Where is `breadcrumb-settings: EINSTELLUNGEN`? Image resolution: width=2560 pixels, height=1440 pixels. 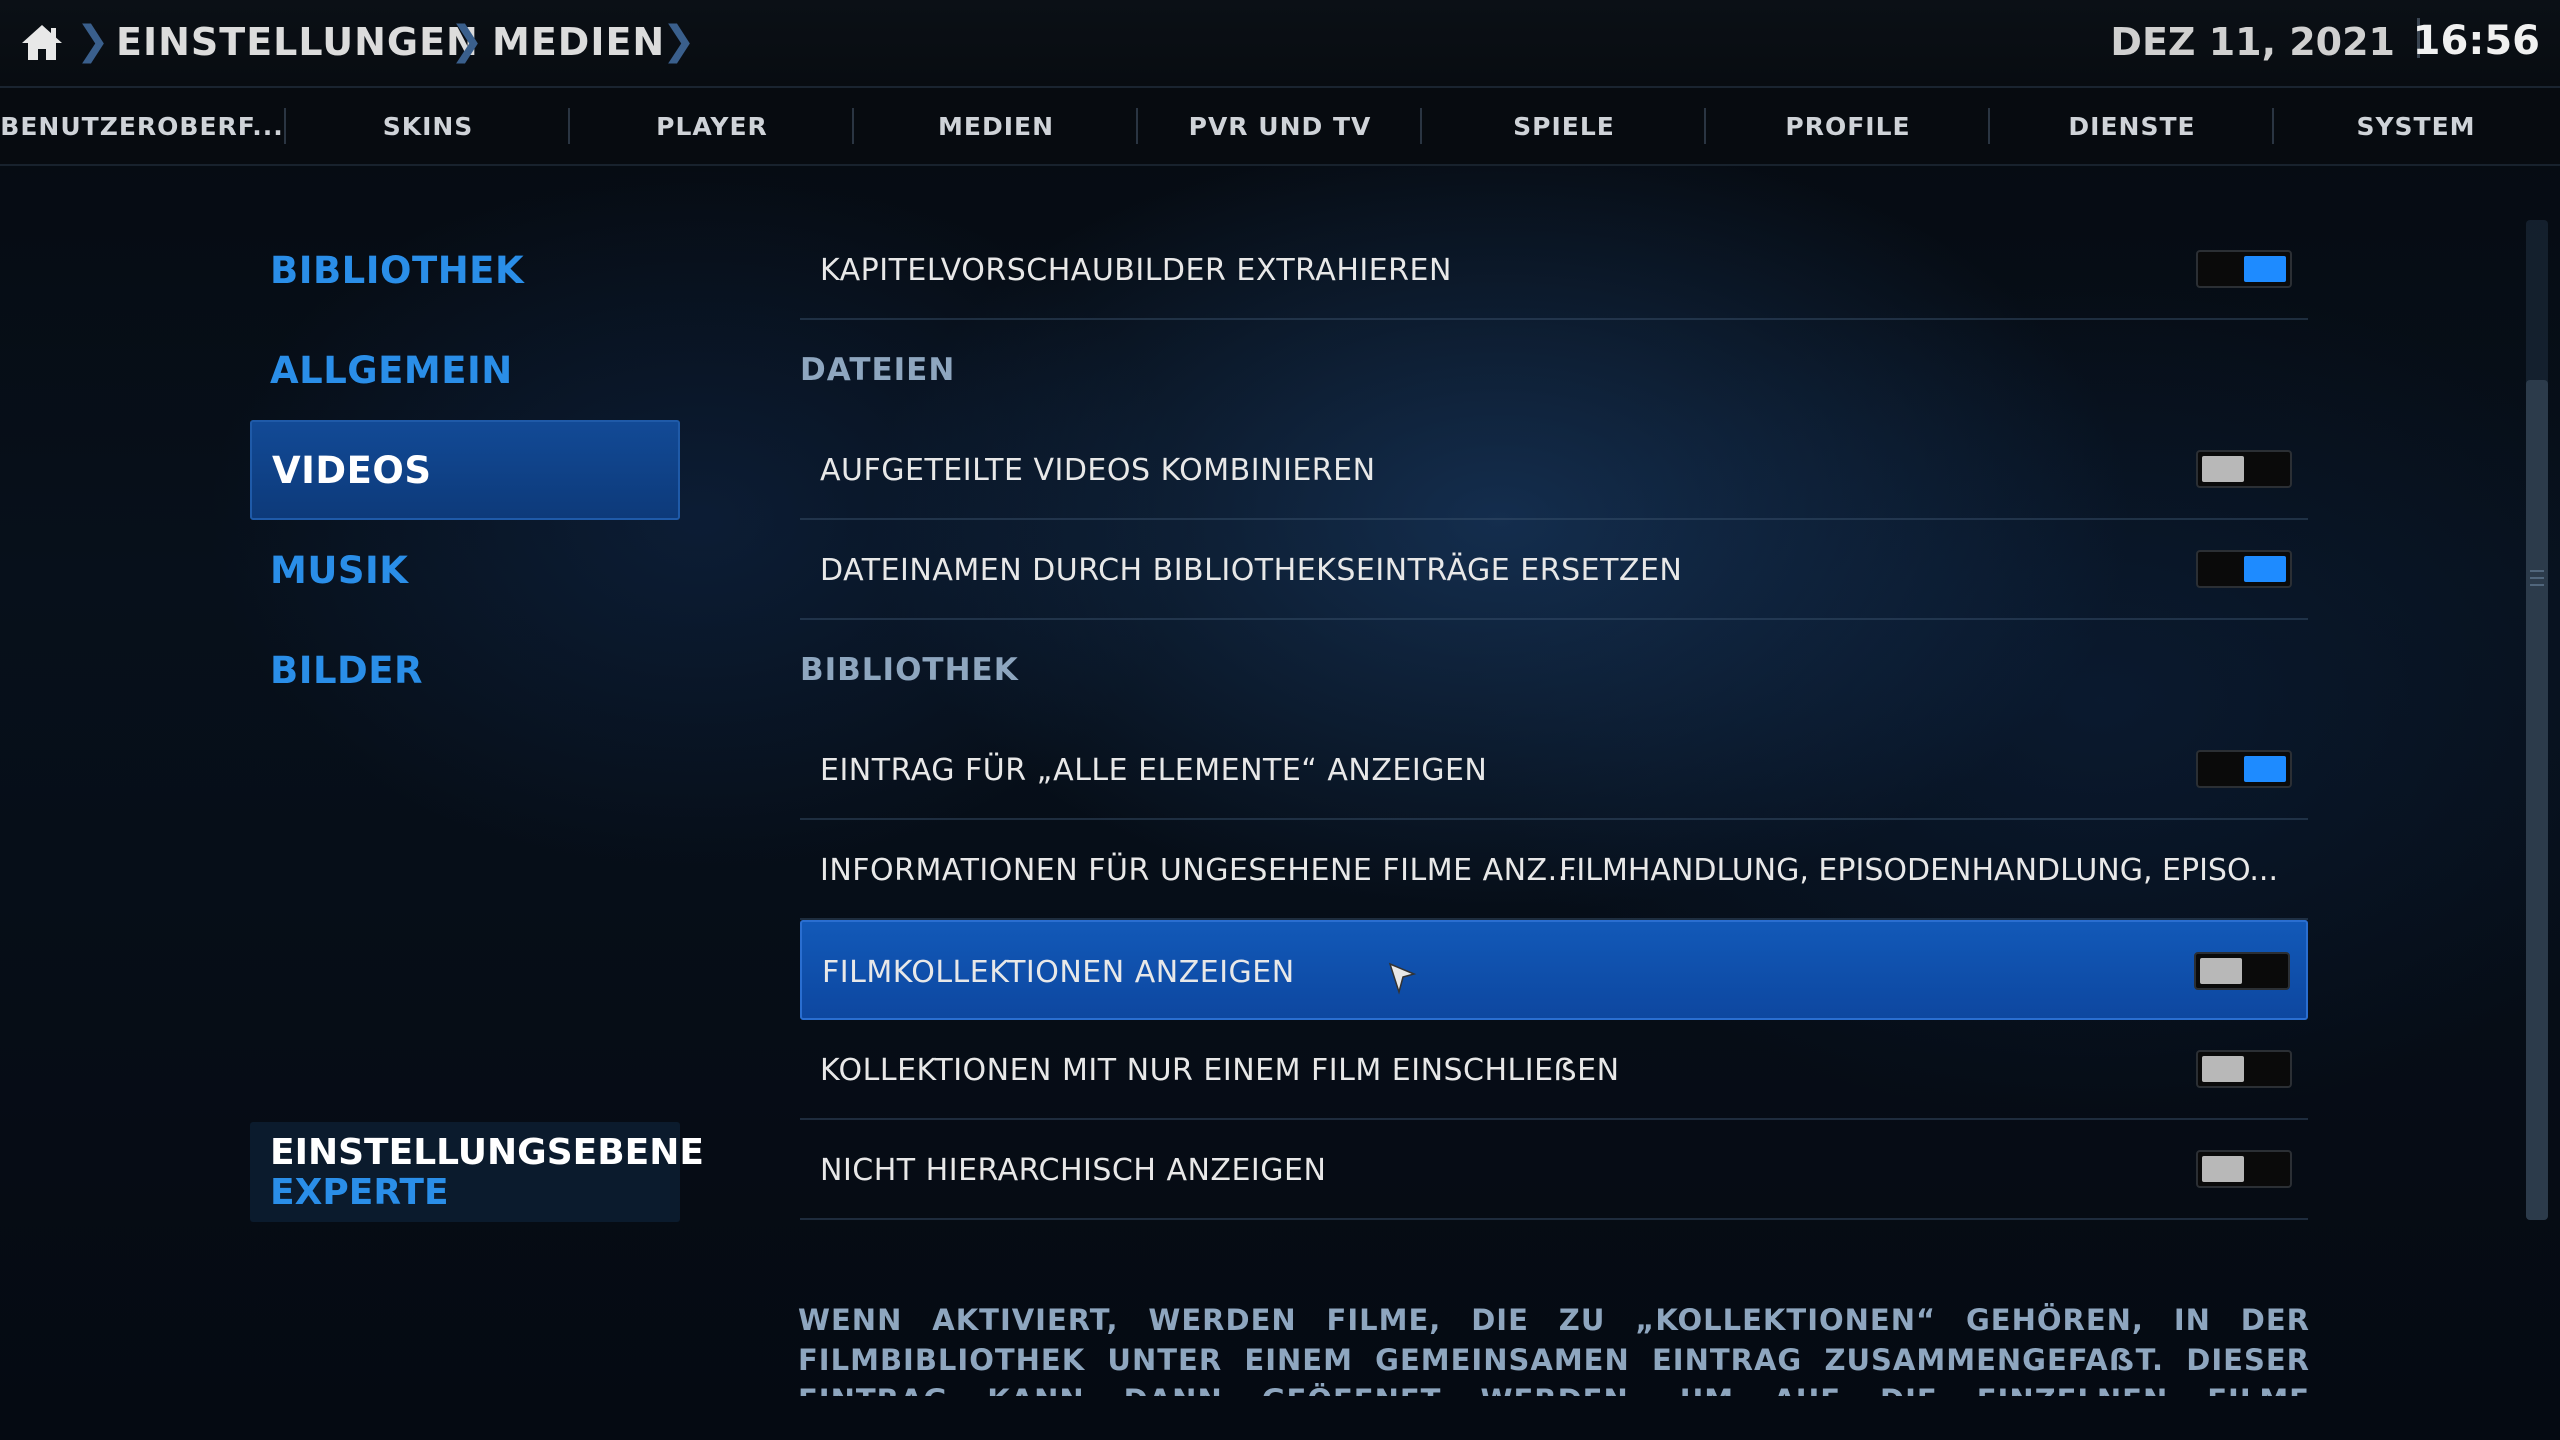
breadcrumb-settings: EINSTELLUNGEN is located at coordinates (297, 42).